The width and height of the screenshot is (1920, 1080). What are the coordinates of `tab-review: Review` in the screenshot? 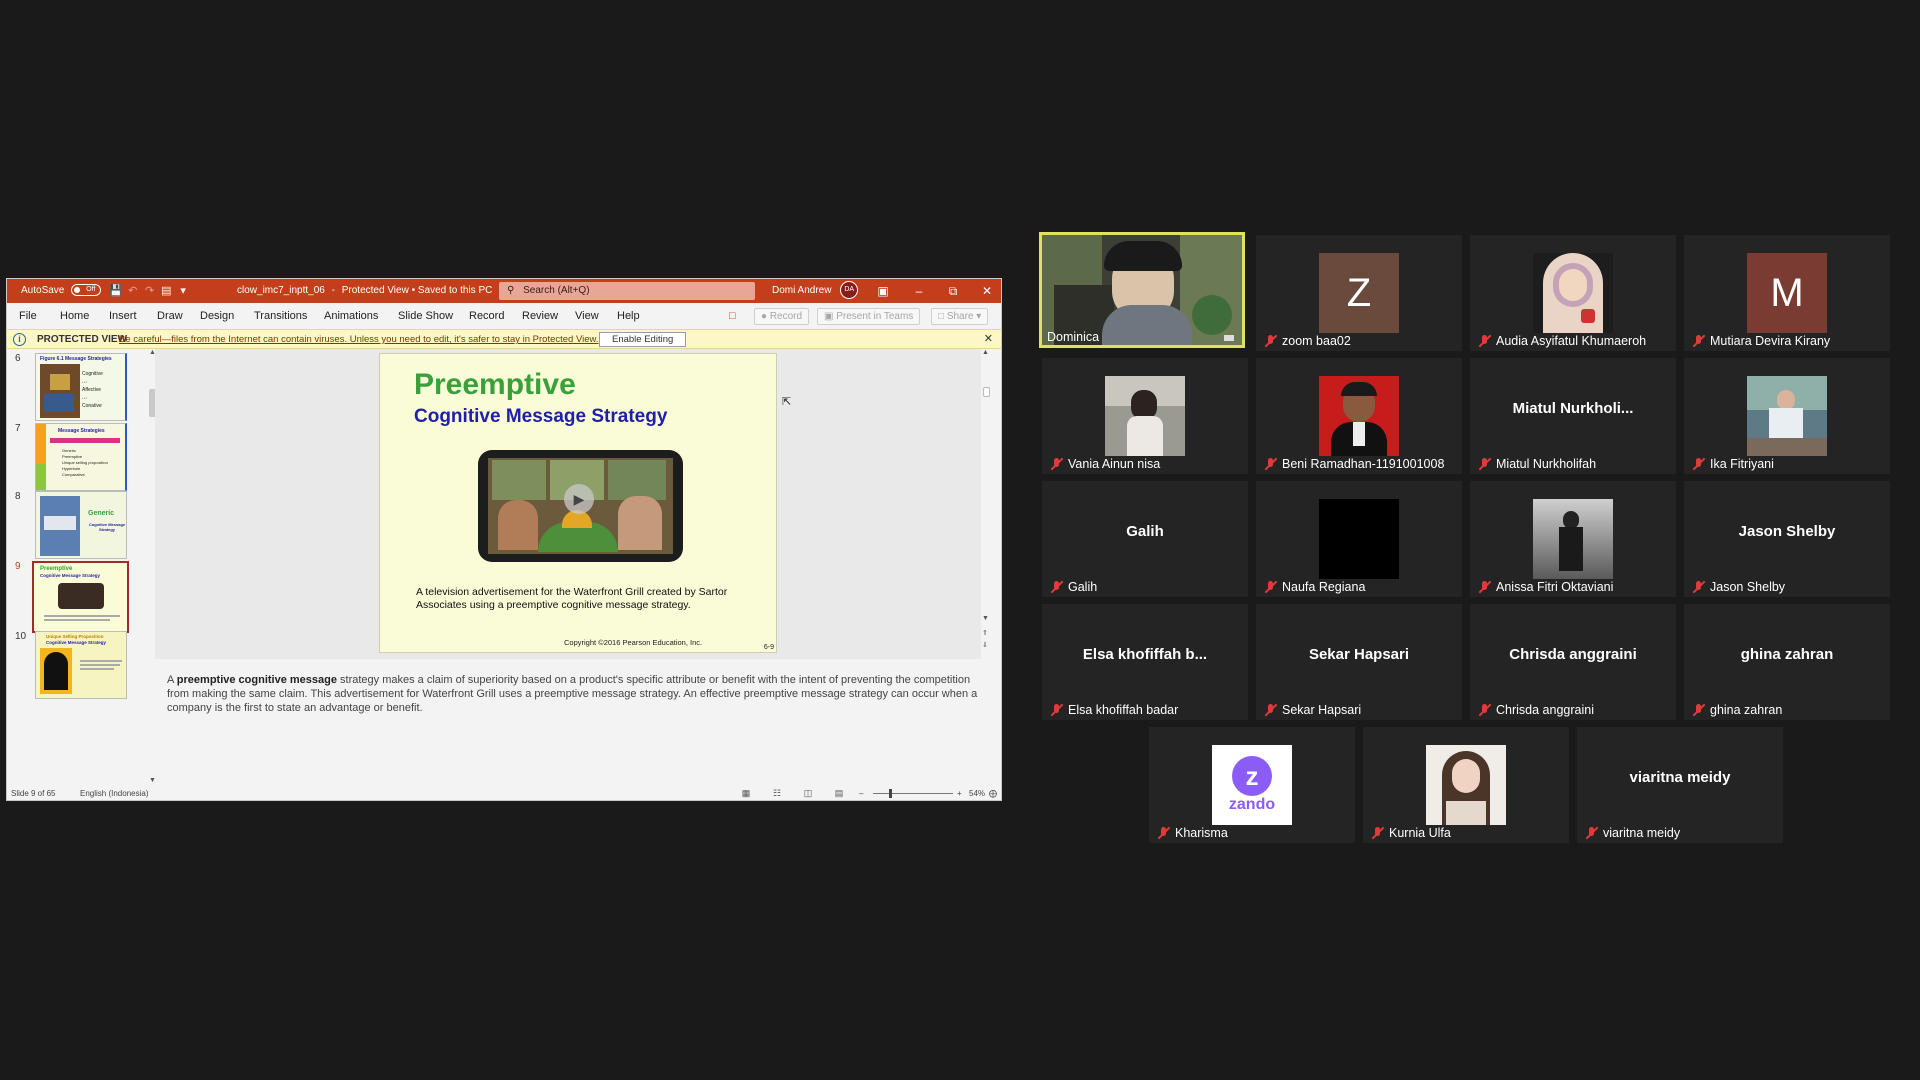 It's located at (540, 316).